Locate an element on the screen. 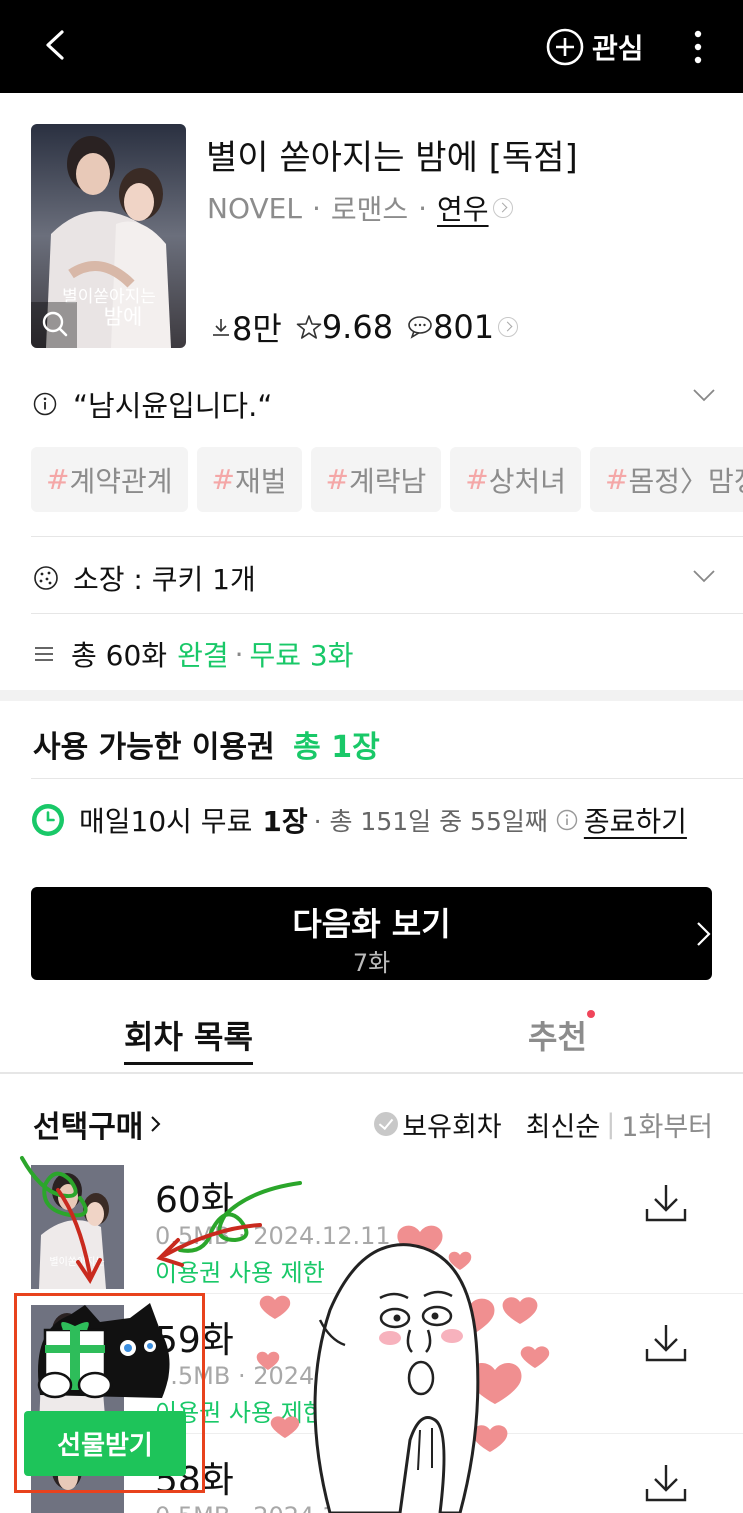 This screenshot has height=1513, width=743. work-type: NOVEL is located at coordinates (254, 208).